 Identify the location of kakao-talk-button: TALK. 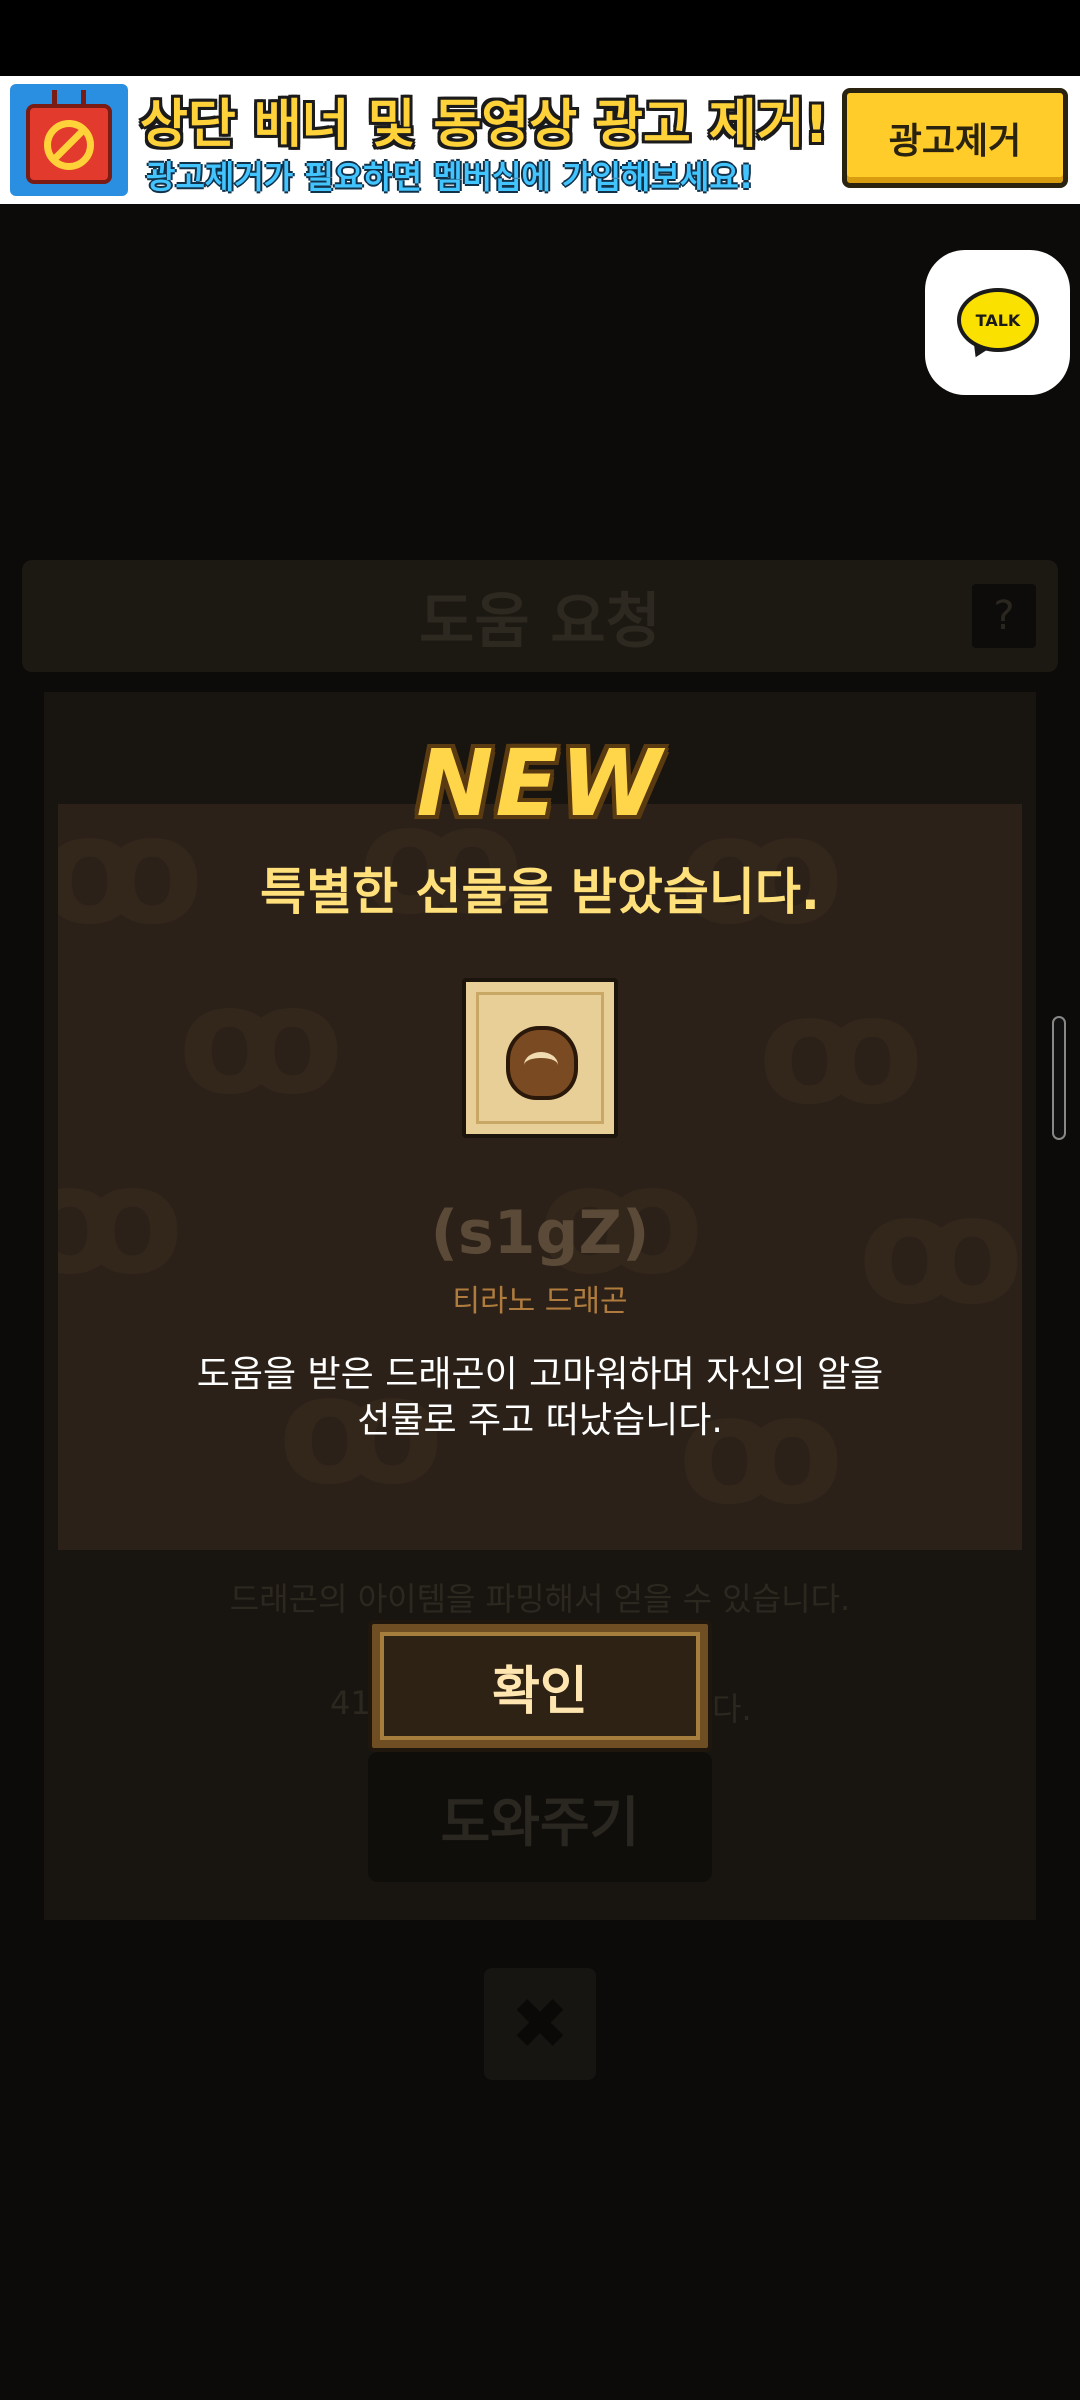
(997, 322).